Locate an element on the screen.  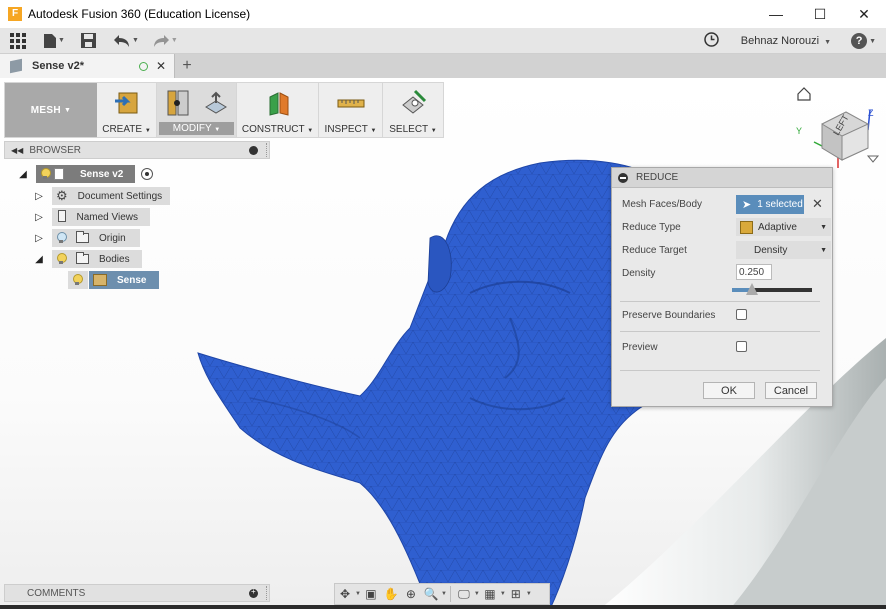
tree-node-origin: ▷ Origin is located at coordinates (87, 238).